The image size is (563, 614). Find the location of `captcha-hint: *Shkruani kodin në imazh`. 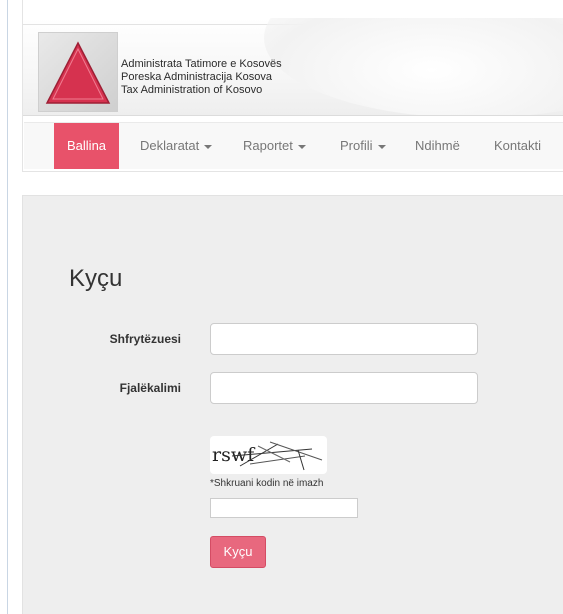

captcha-hint: *Shkruani kodin në imazh is located at coordinates (267, 483).